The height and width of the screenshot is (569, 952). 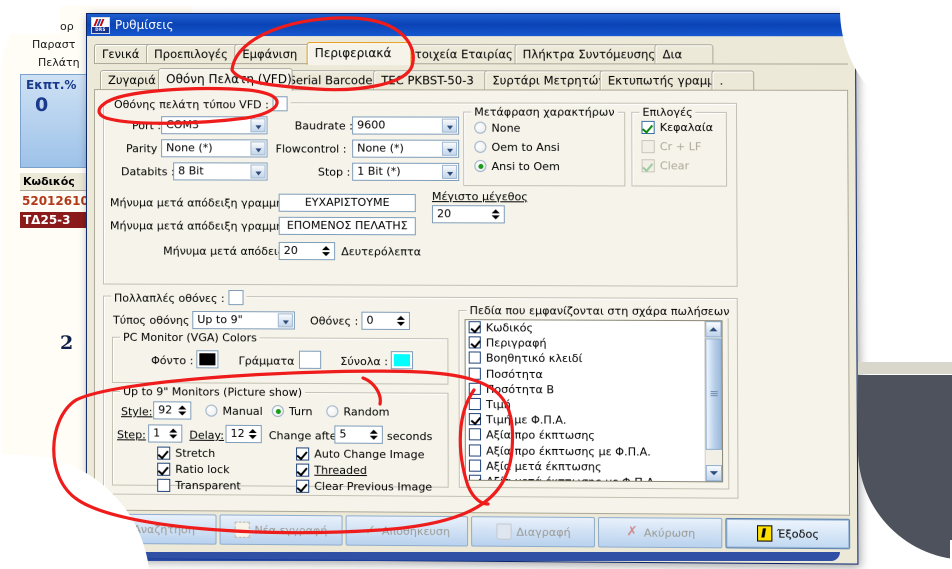 I want to click on change-after-spinner: 5, so click(x=358, y=434).